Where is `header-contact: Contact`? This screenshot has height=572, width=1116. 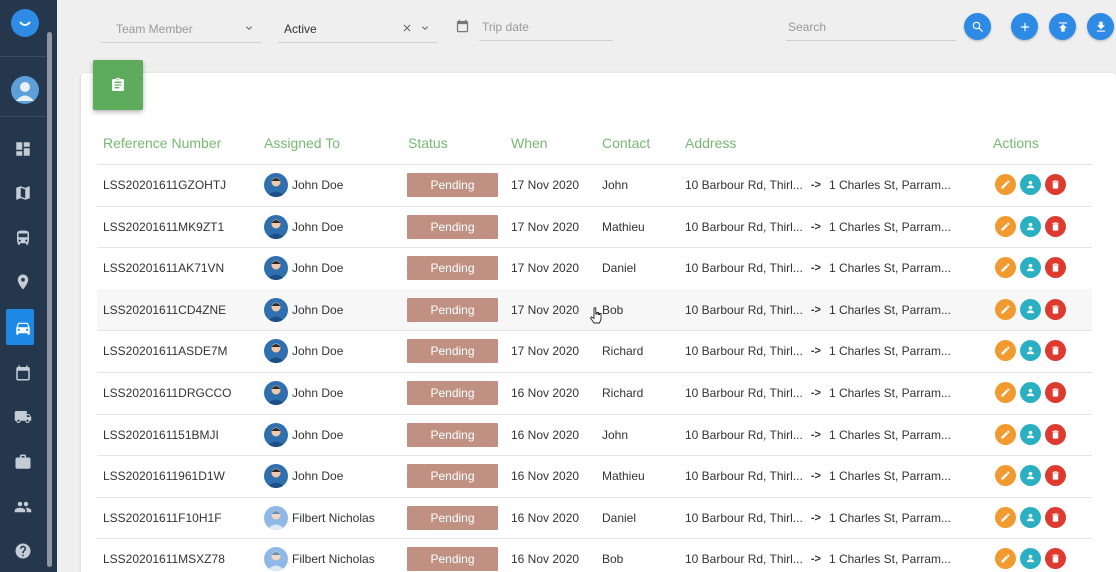 header-contact: Contact is located at coordinates (626, 143).